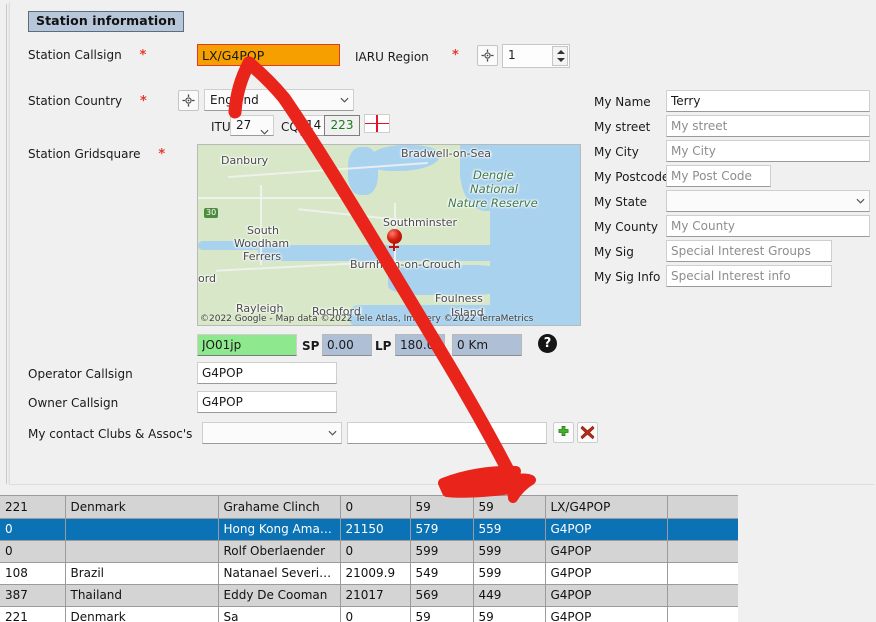 The height and width of the screenshot is (622, 876). Describe the element at coordinates (447, 433) in the screenshot. I see `clubs-text-input` at that location.